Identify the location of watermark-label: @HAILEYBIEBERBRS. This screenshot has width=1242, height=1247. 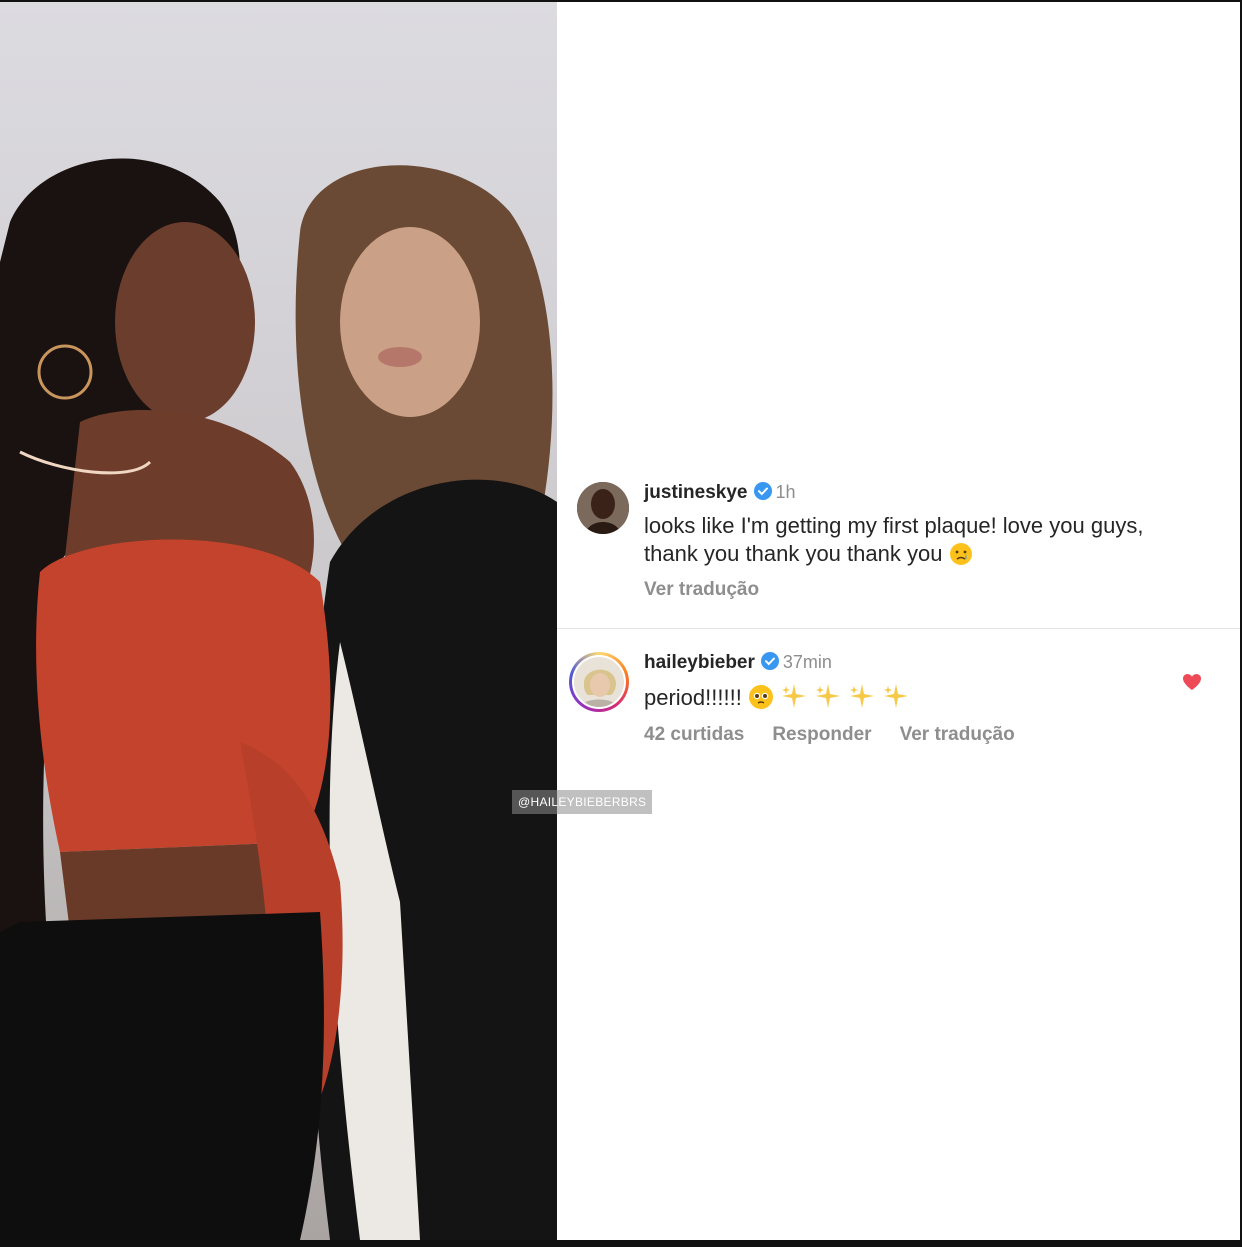
(582, 802).